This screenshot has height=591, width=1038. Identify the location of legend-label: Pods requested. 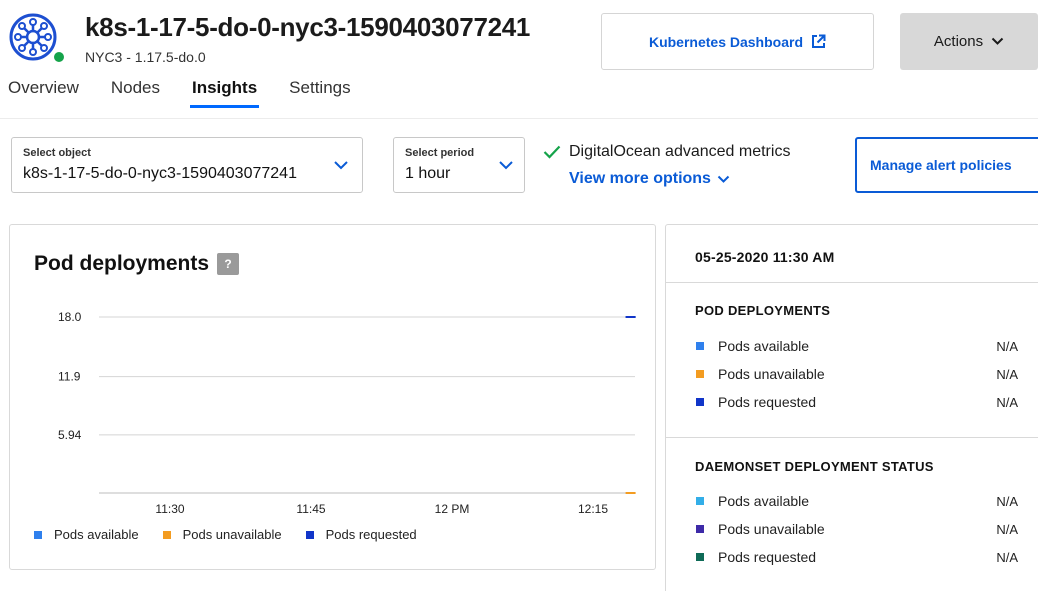
(371, 534).